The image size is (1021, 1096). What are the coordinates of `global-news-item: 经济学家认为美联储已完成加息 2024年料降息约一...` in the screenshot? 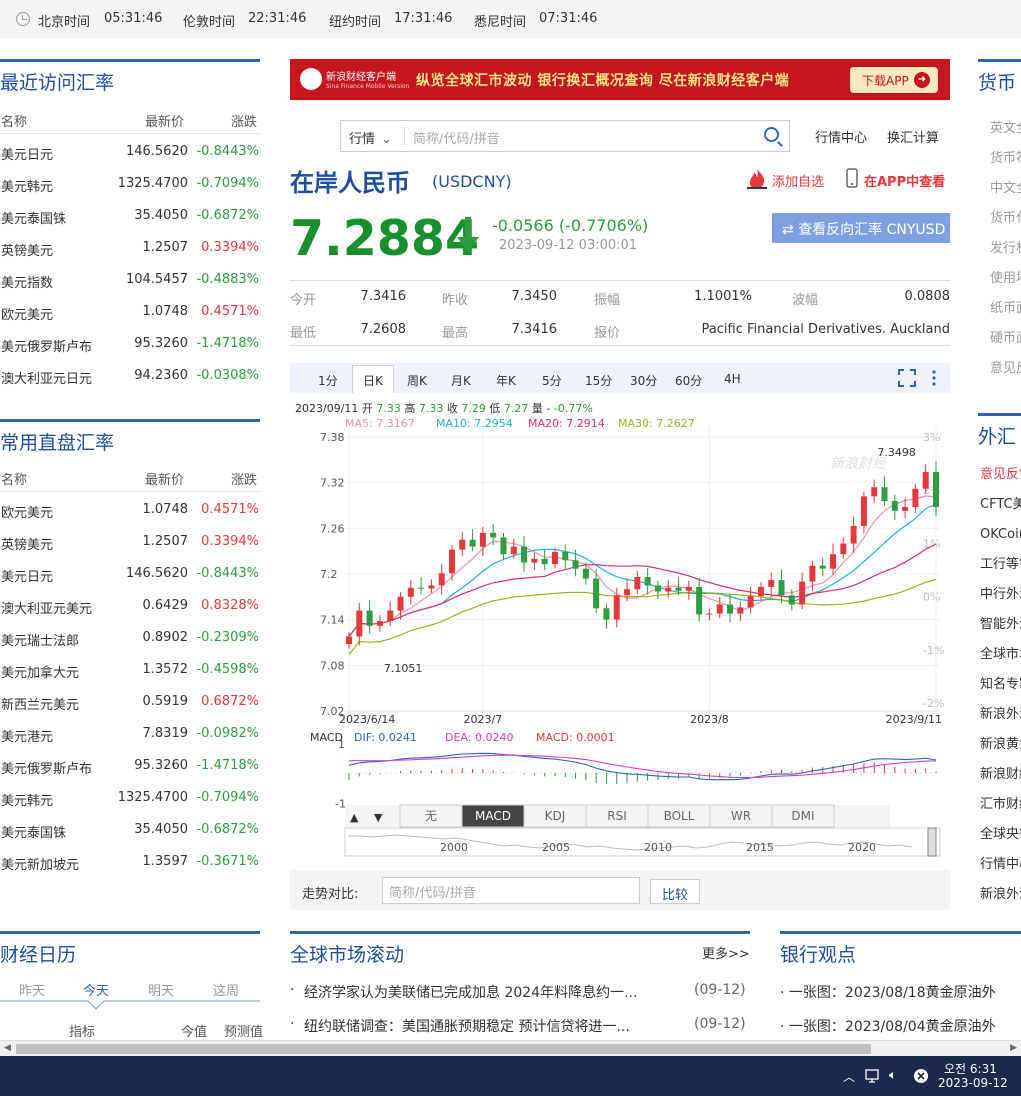 It's located at (470, 992).